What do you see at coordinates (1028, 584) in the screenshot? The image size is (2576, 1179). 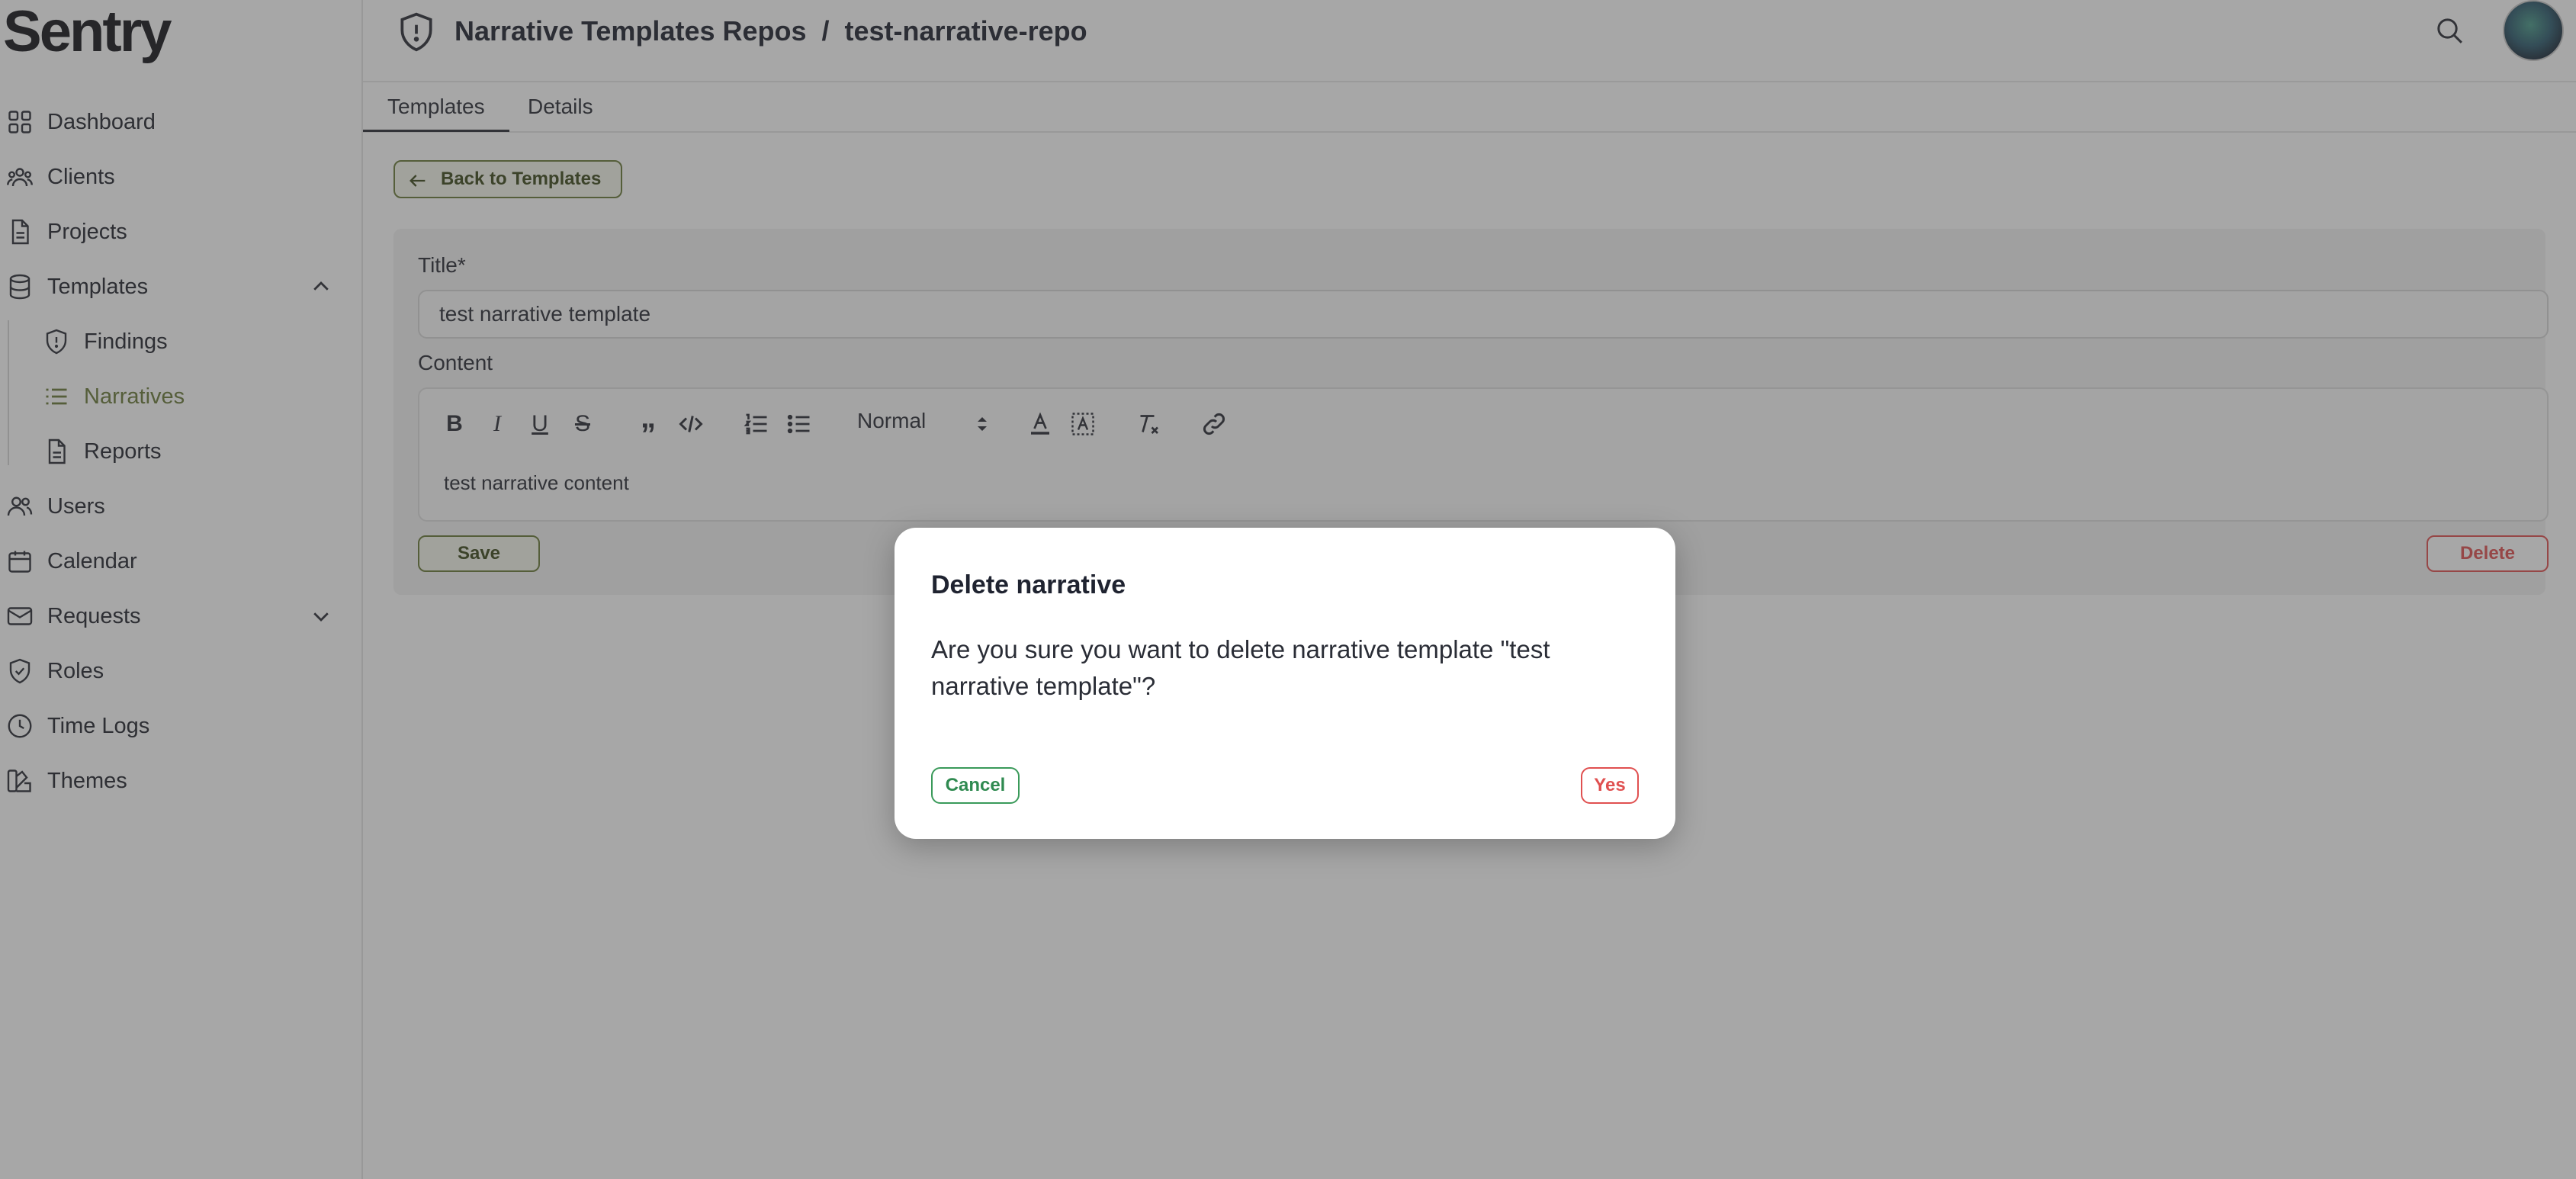 I see `dialog-title: Delete narrative` at bounding box center [1028, 584].